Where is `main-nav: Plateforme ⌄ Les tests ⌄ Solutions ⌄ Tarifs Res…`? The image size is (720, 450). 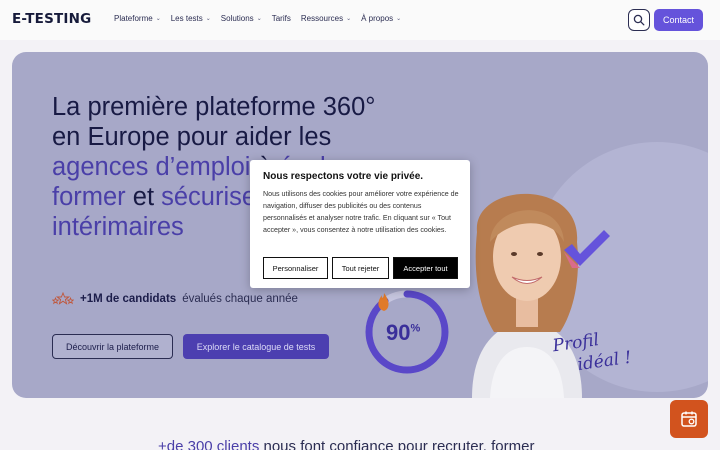 main-nav: Plateforme ⌄ Les tests ⌄ Solutions ⌄ Tarifs Res… is located at coordinates (257, 18).